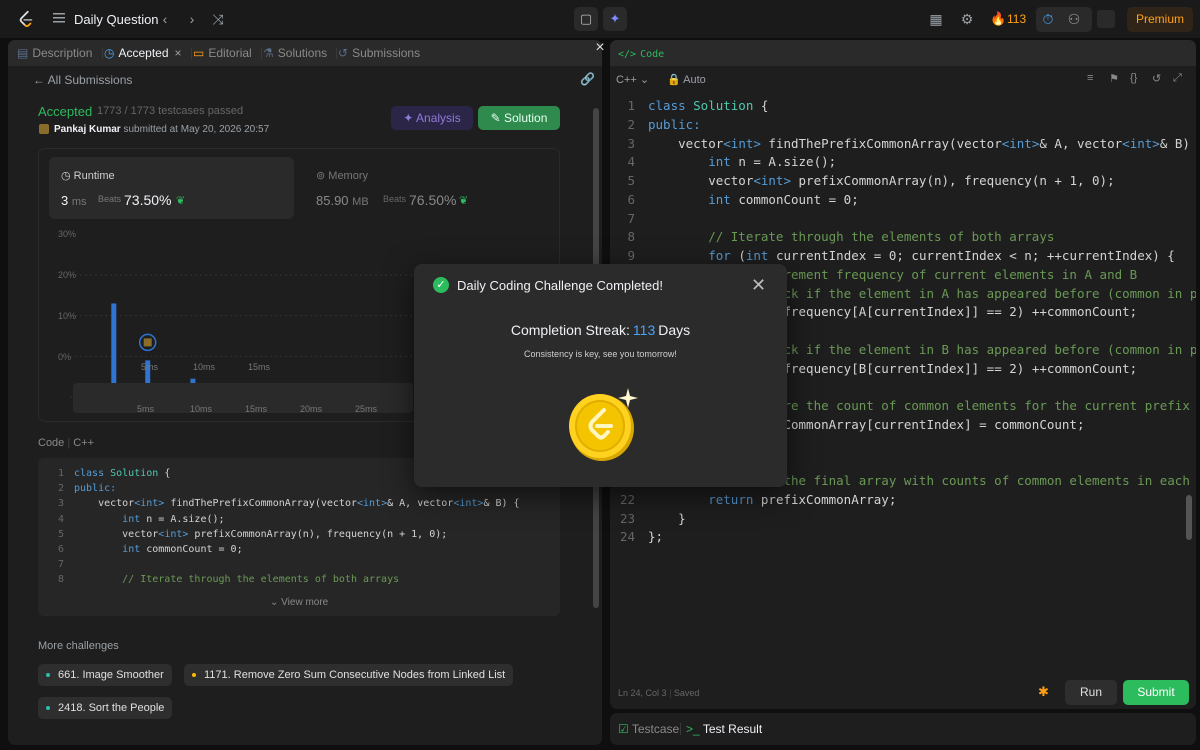  I want to click on clock-icon: ◷, so click(67, 176).